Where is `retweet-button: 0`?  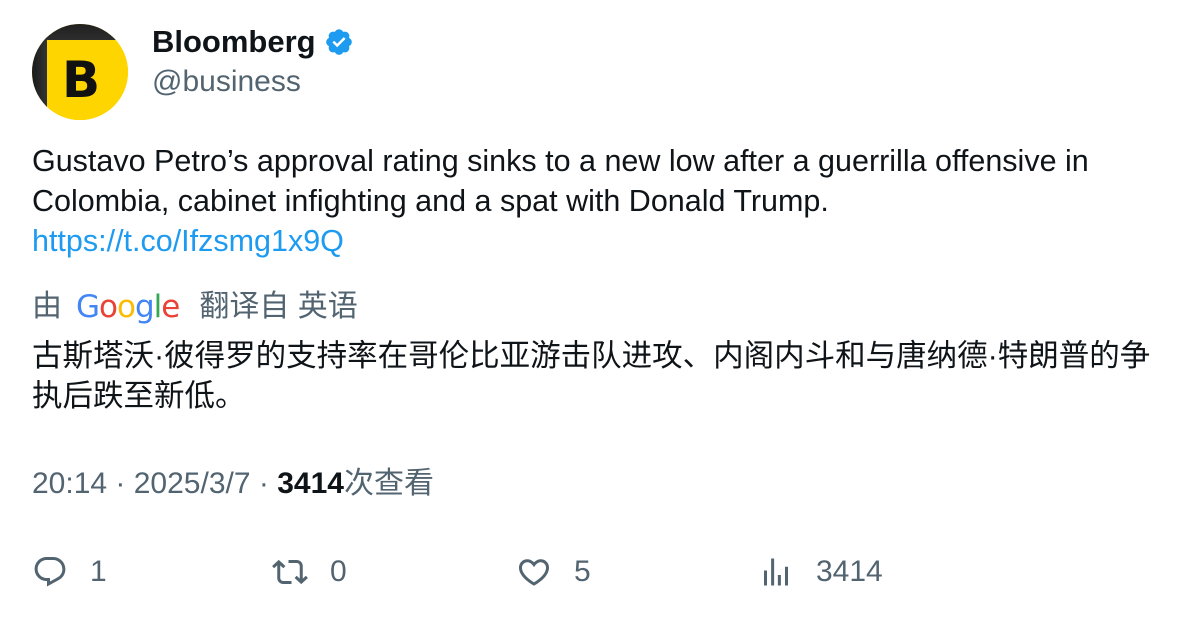 retweet-button: 0 is located at coordinates (309, 572).